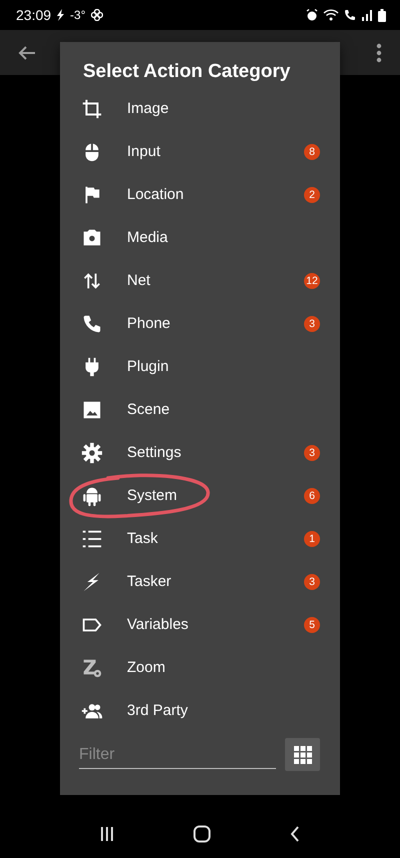 This screenshot has width=400, height=858. Describe the element at coordinates (312, 152) in the screenshot. I see `count-badge: 8` at that location.